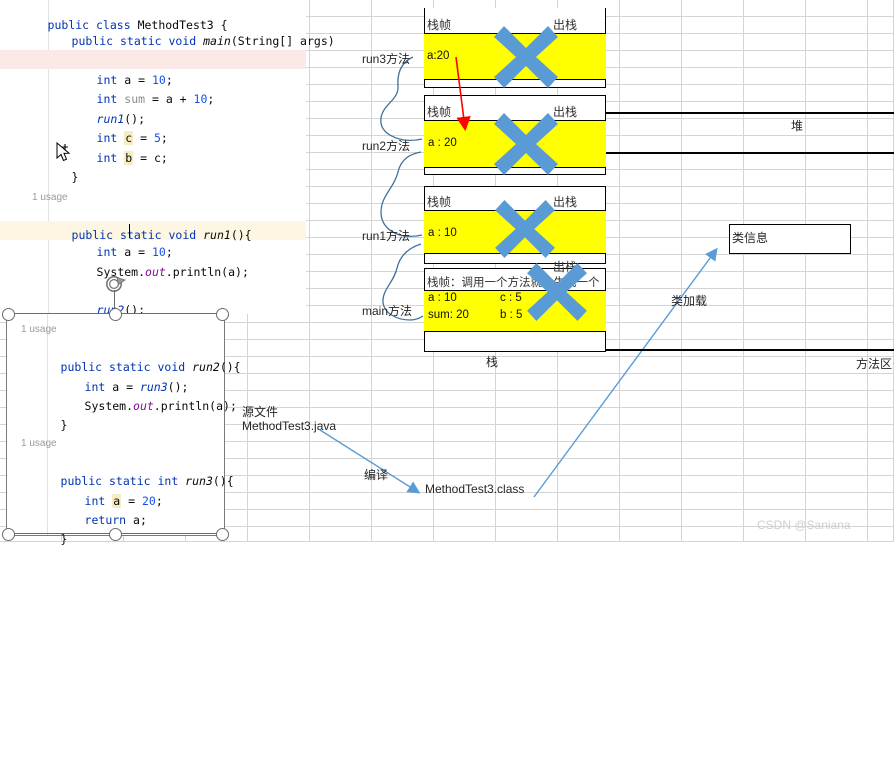  Describe the element at coordinates (116, 284) in the screenshot. I see `rerun-arrow-icon` at that location.